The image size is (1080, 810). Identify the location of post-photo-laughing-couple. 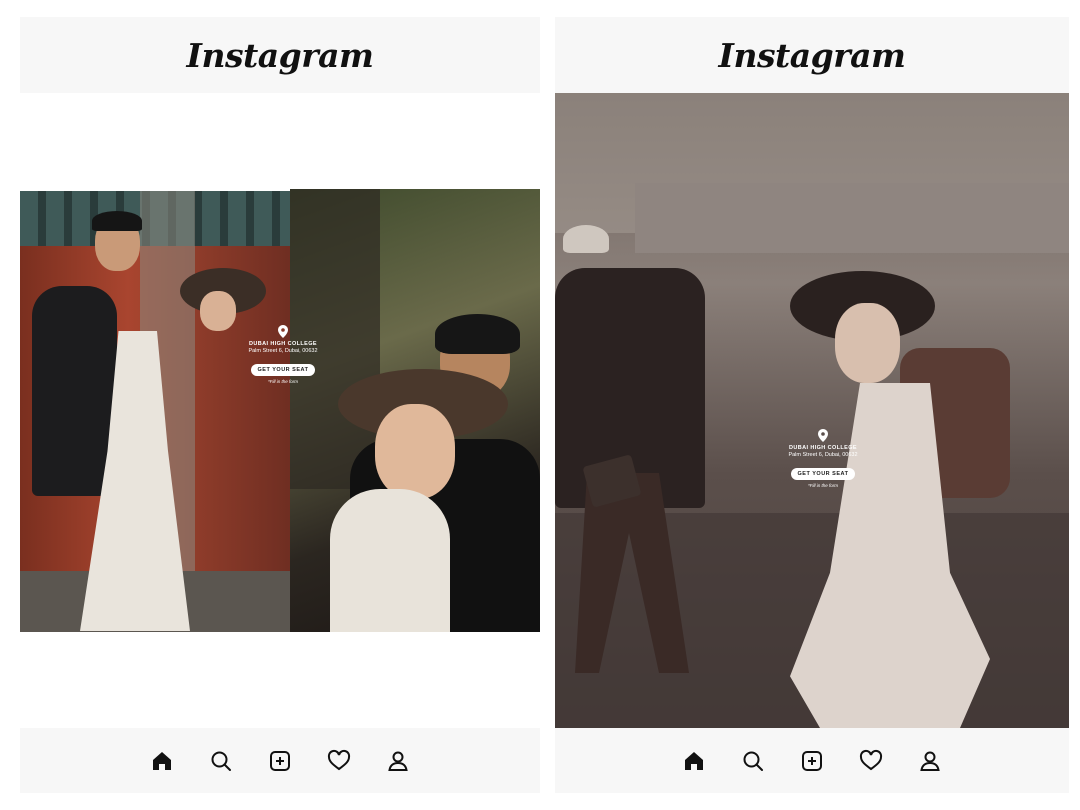
(415, 410).